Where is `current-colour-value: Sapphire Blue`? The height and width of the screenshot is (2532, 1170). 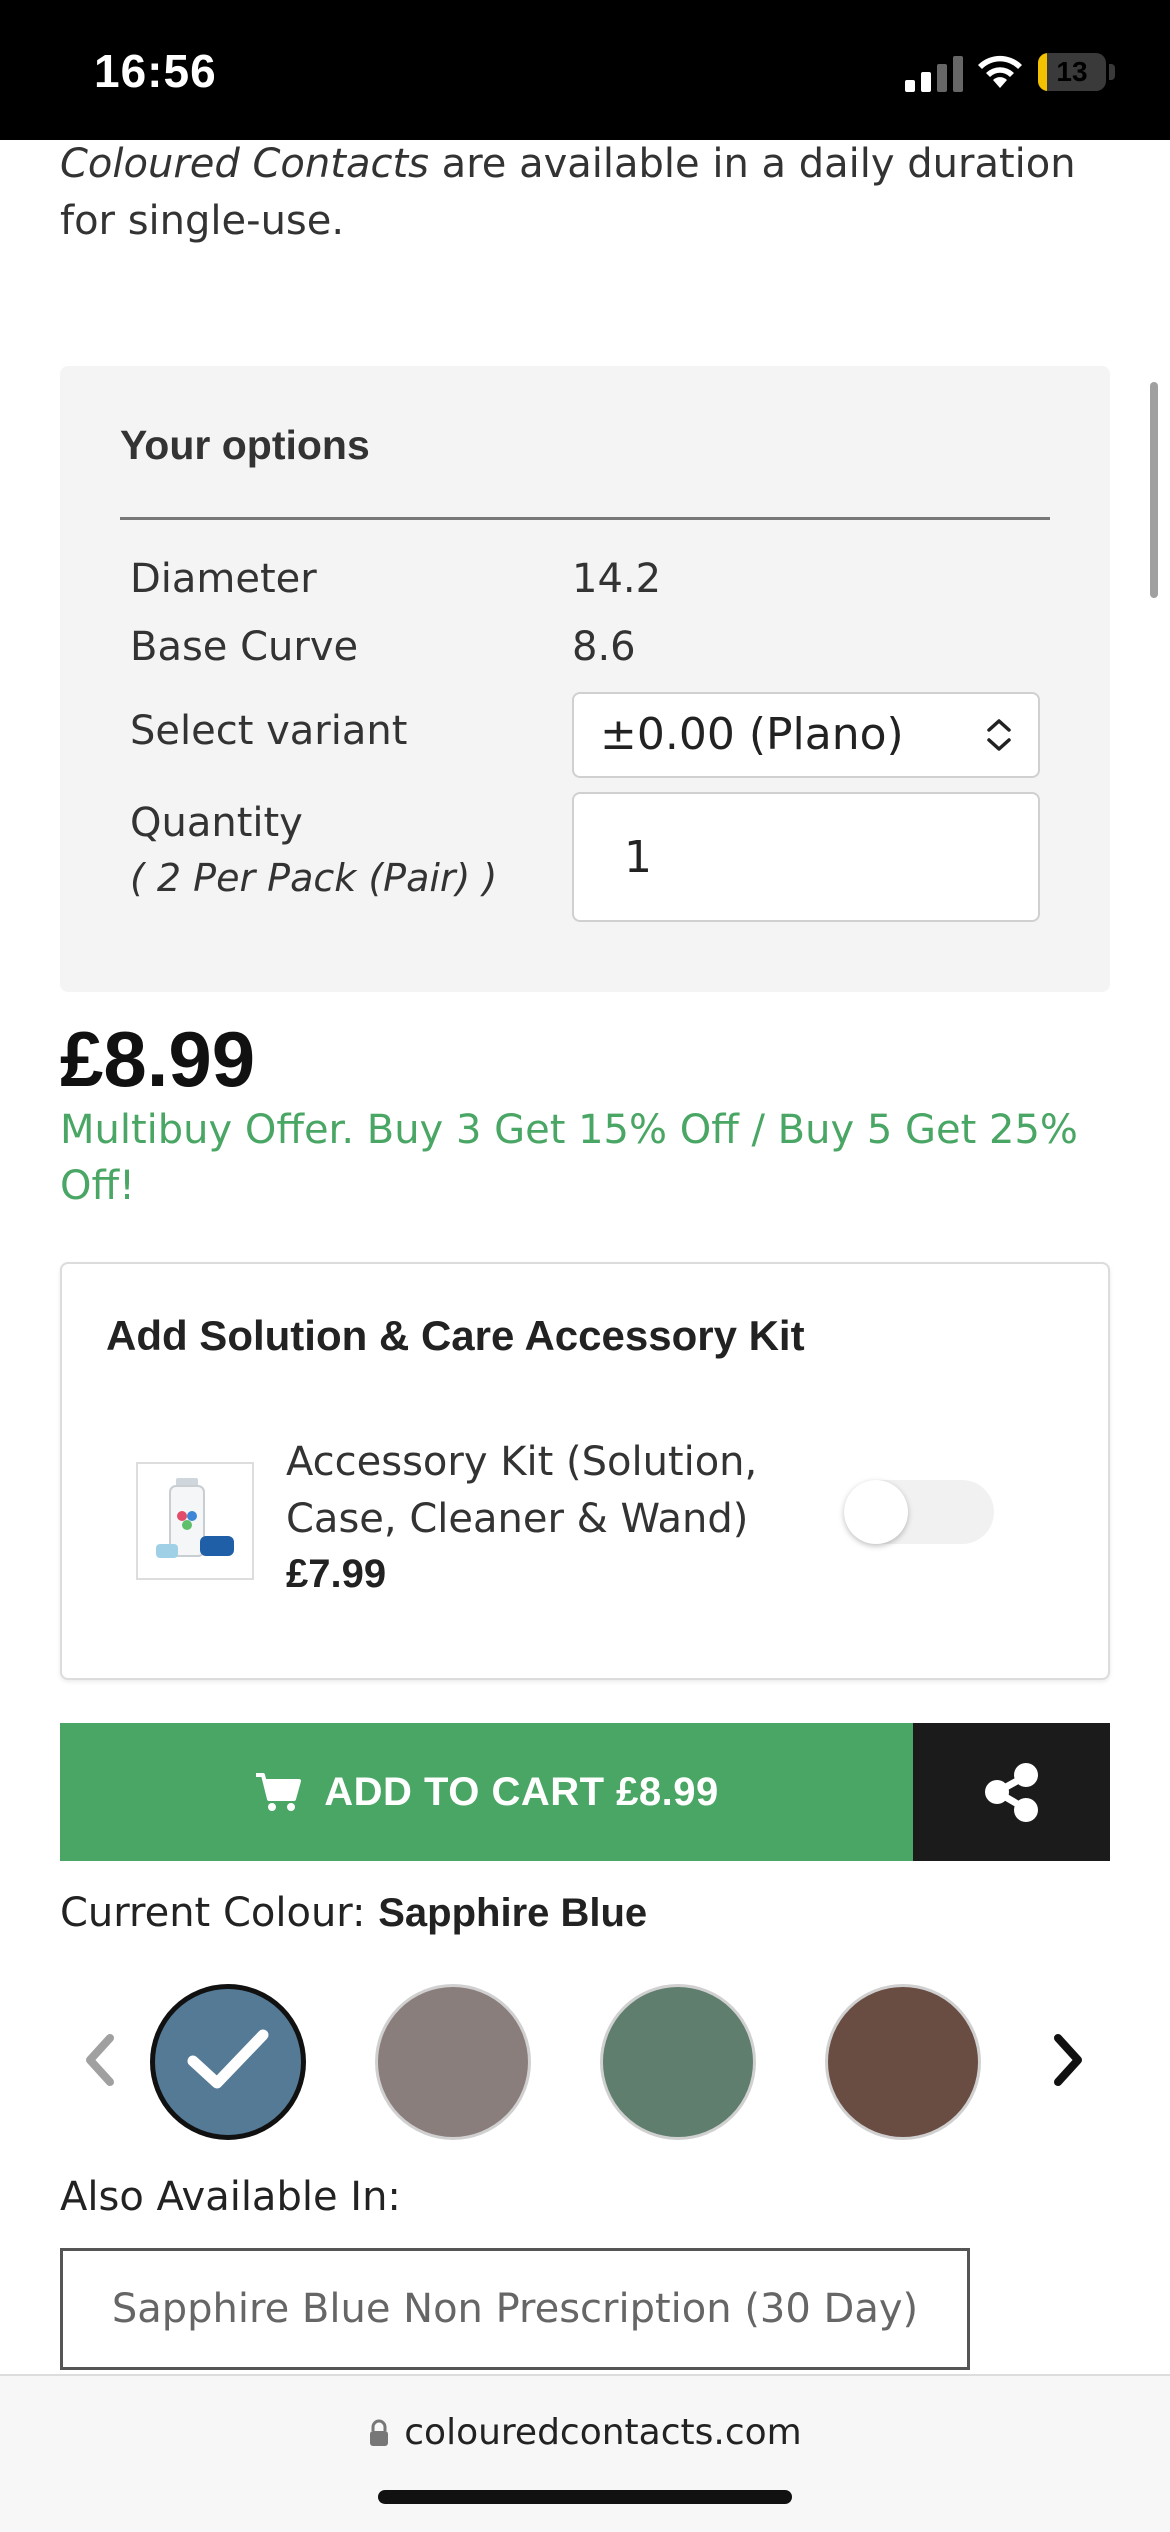
current-colour-value: Sapphire Blue is located at coordinates (513, 1913).